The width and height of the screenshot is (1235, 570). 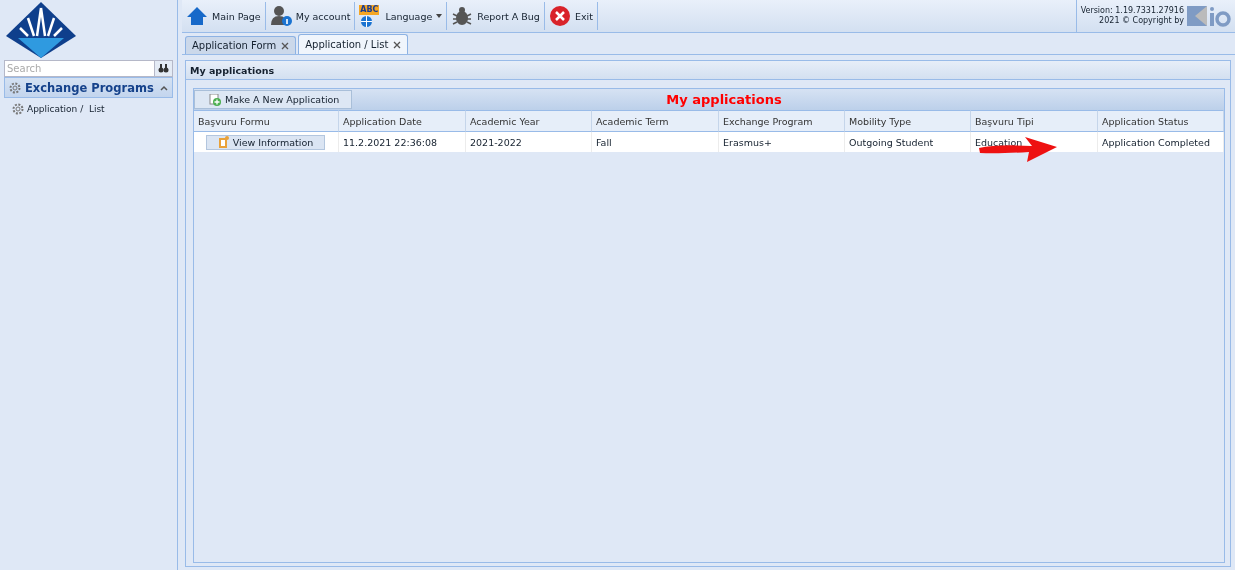 I want to click on search-button, so click(x=164, y=68).